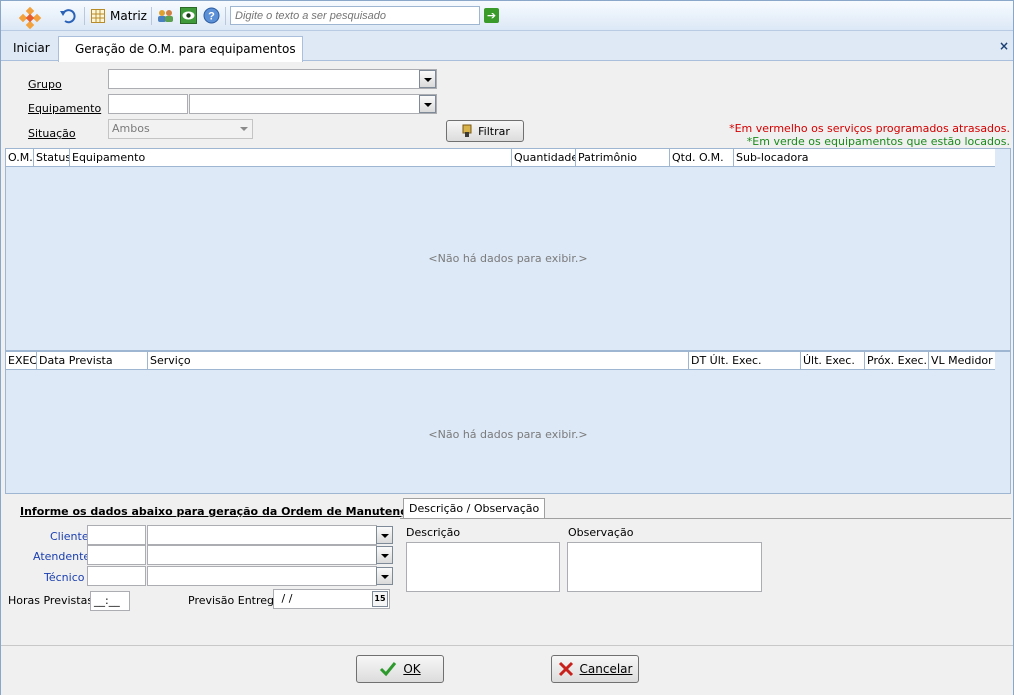  Describe the element at coordinates (52, 158) in the screenshot. I see `col-status: Status` at that location.